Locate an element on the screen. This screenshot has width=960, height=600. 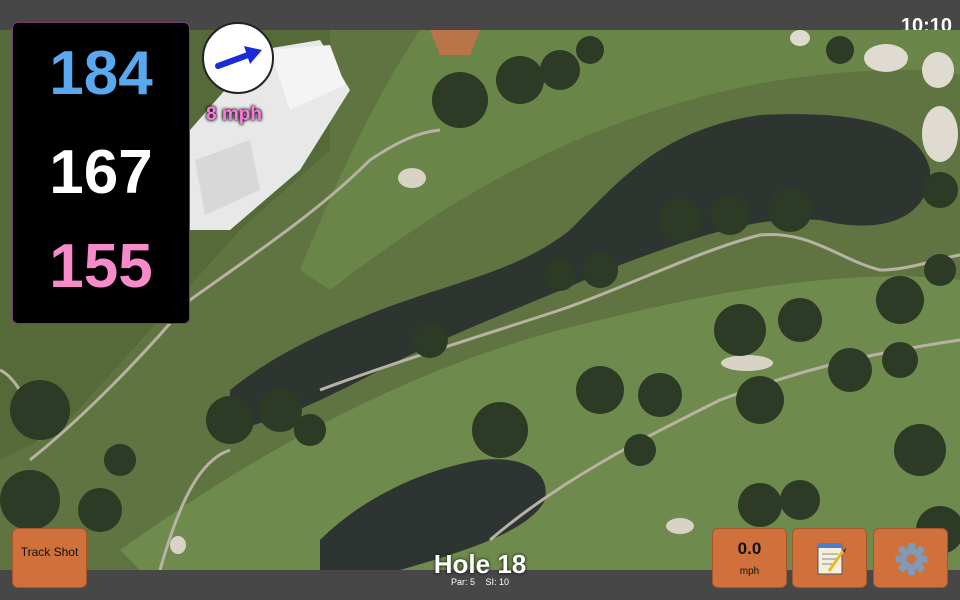
distance-panel: 184 167 155 is located at coordinates (101, 173).